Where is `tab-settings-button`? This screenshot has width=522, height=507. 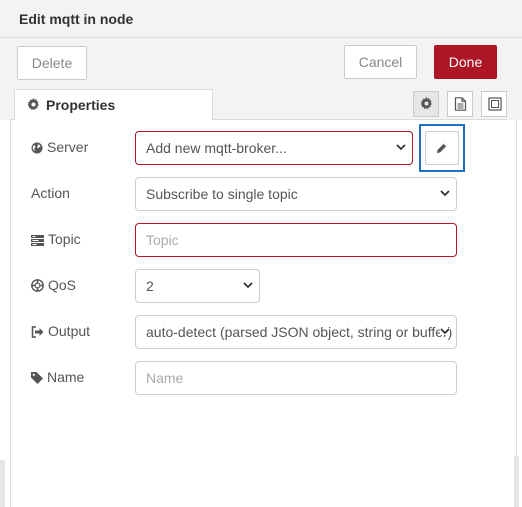 tab-settings-button is located at coordinates (426, 104).